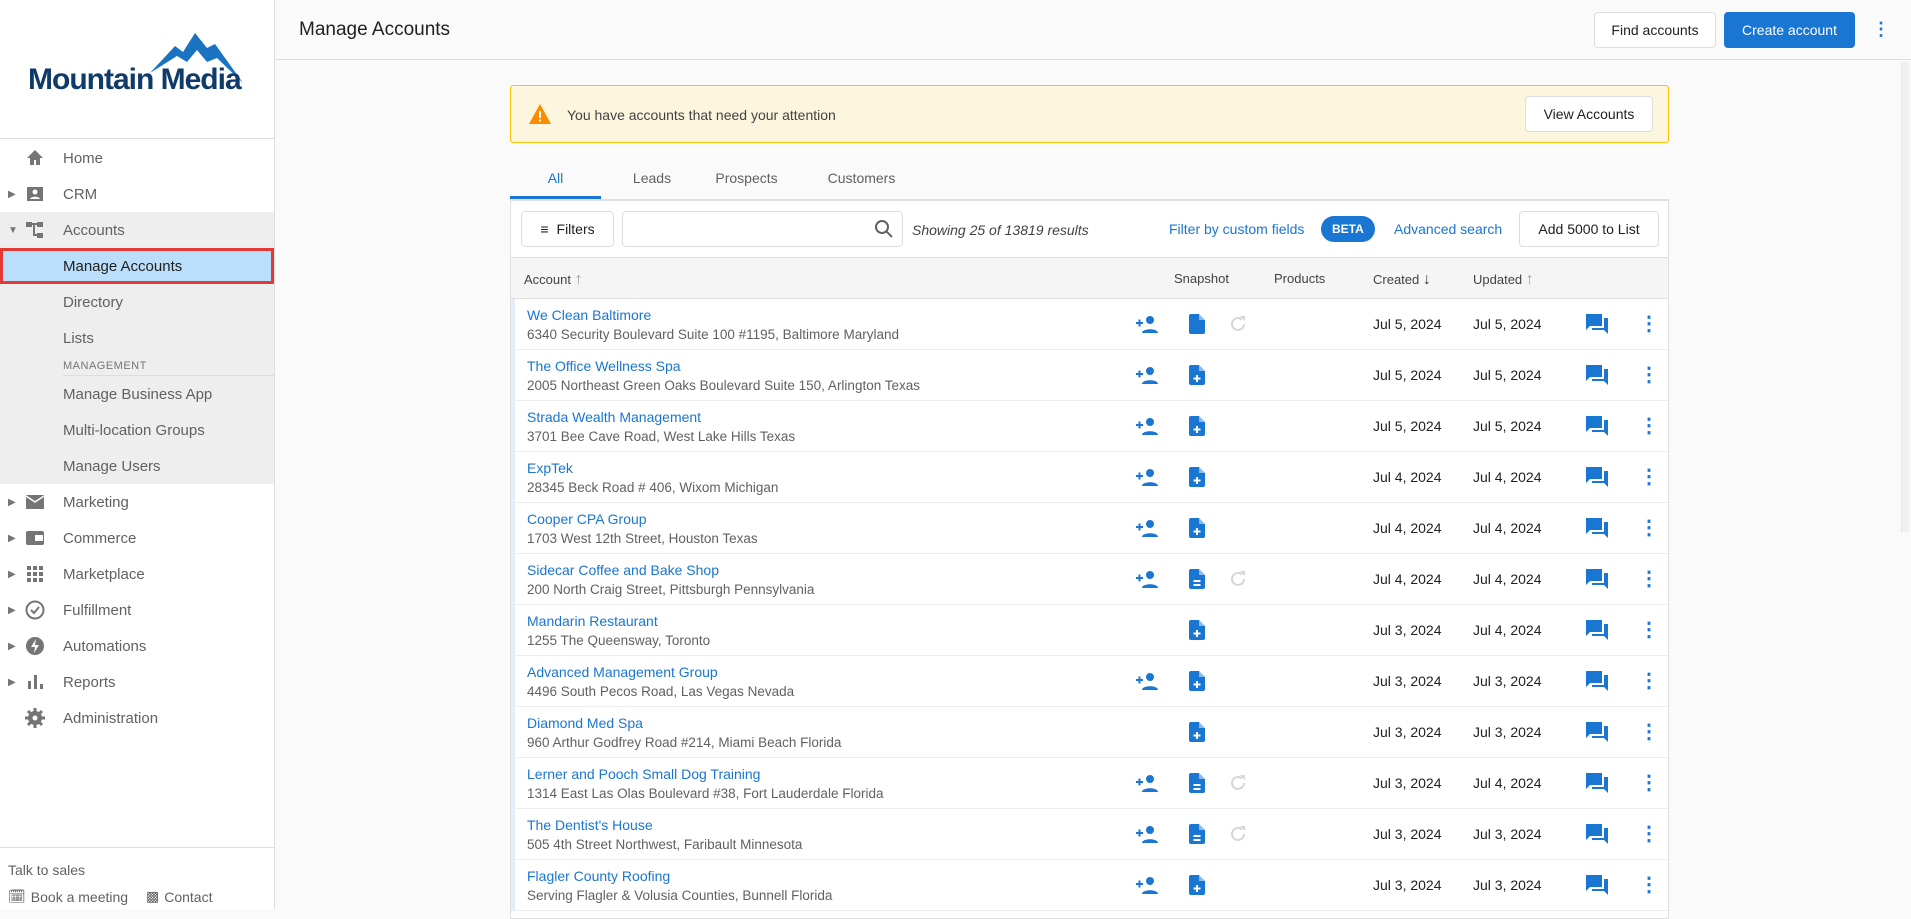 This screenshot has width=1911, height=919. Describe the element at coordinates (592, 621) in the screenshot. I see `account-name-link: Mandarin Restaurant` at that location.